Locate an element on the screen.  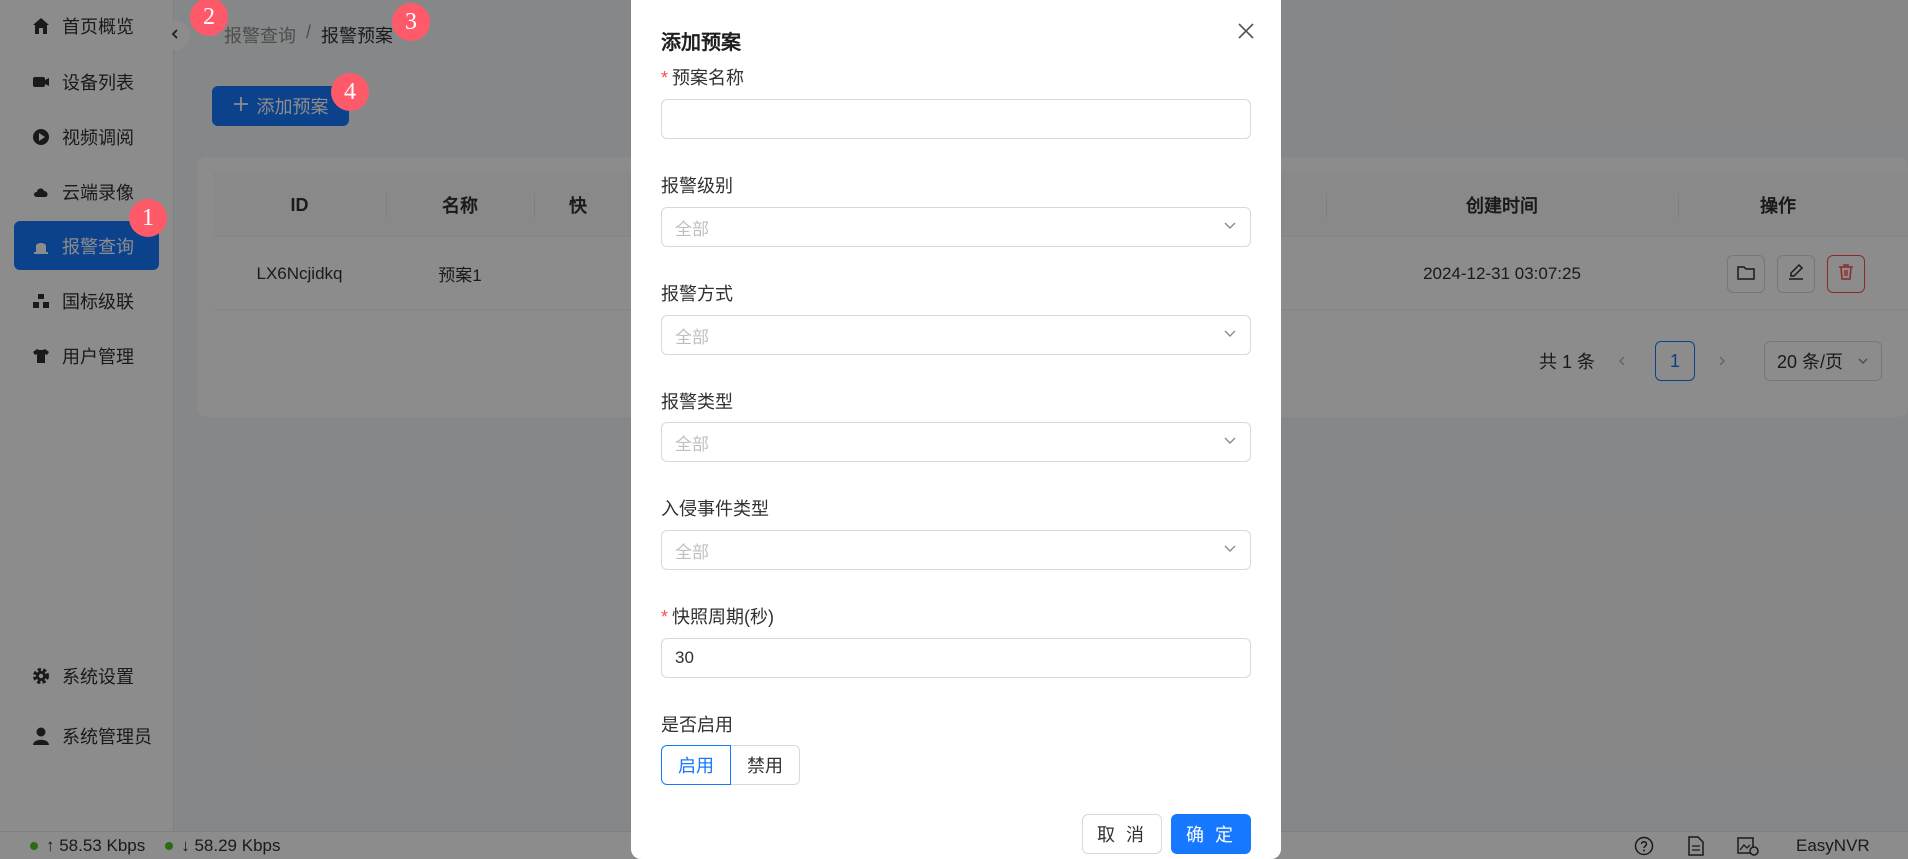
alarm-type-value: 全部 is located at coordinates (692, 444).